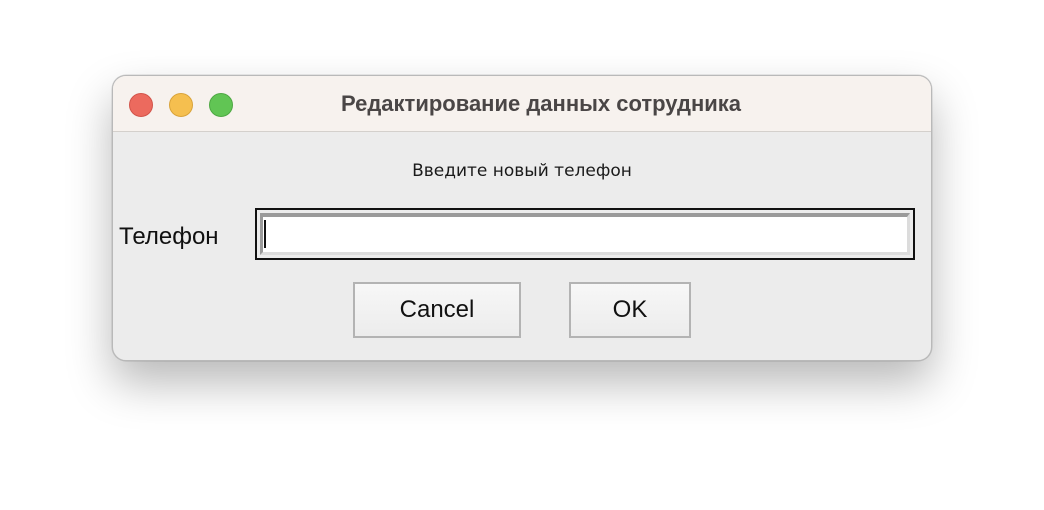  I want to click on cancel-button: Cancel, so click(437, 310).